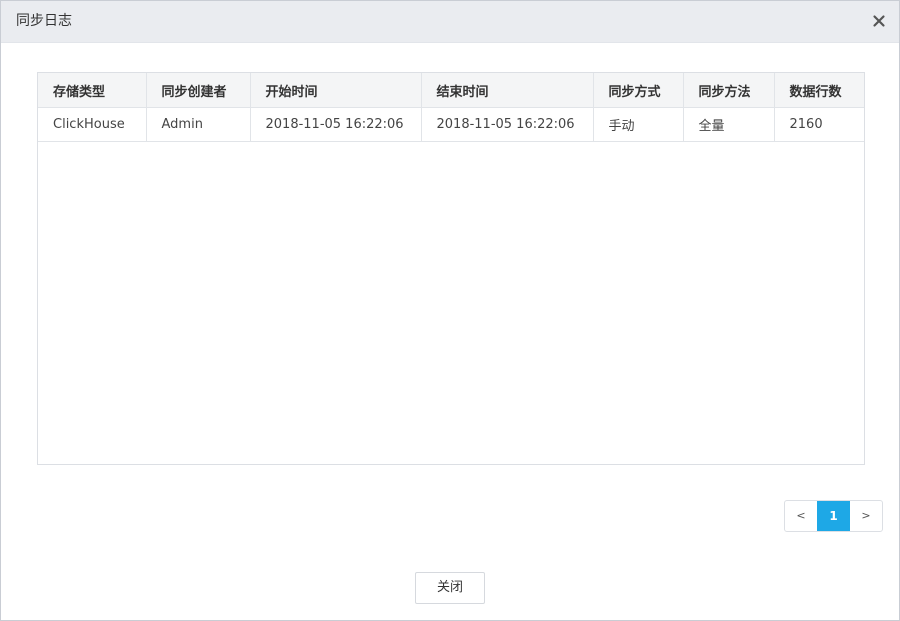 The height and width of the screenshot is (621, 900). Describe the element at coordinates (336, 124) in the screenshot. I see `cell-start-time: 2018-11-05 16:22:06` at that location.